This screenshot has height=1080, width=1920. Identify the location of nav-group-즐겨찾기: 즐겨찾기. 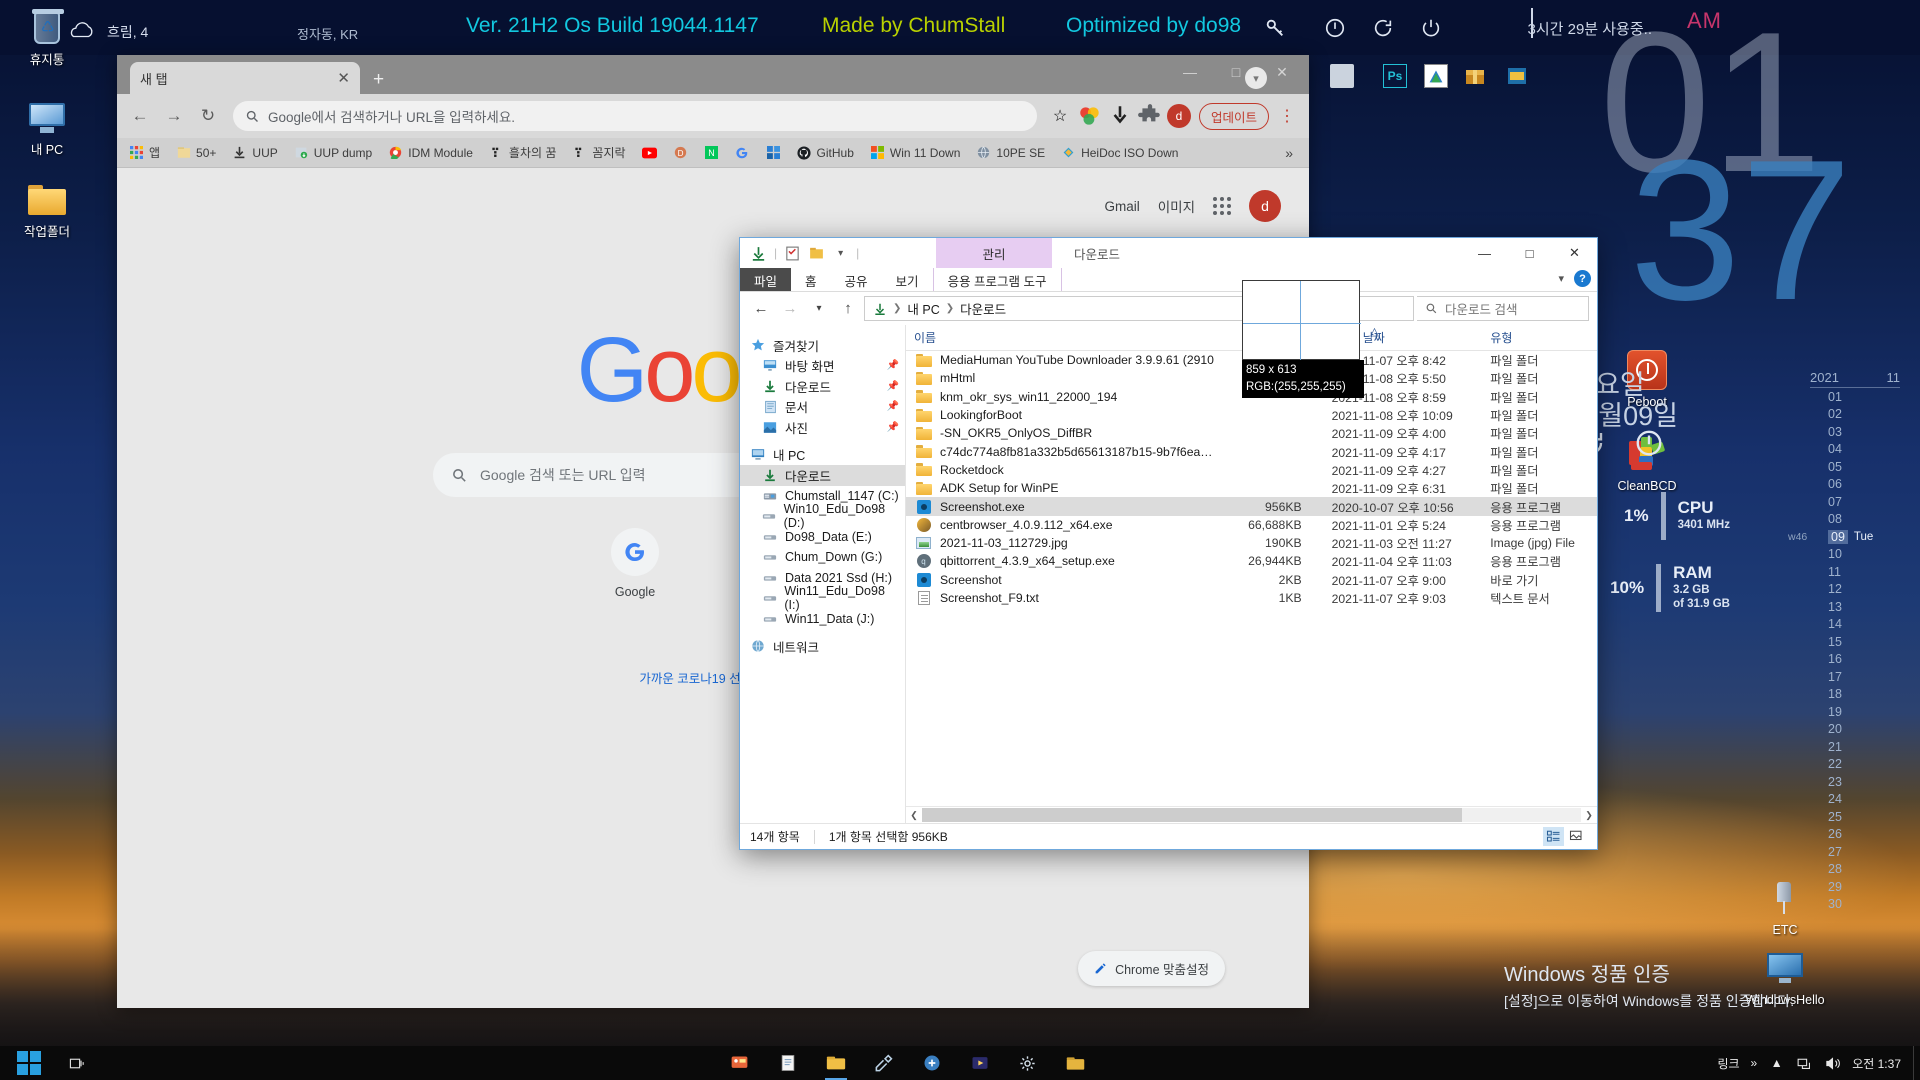
(822, 345).